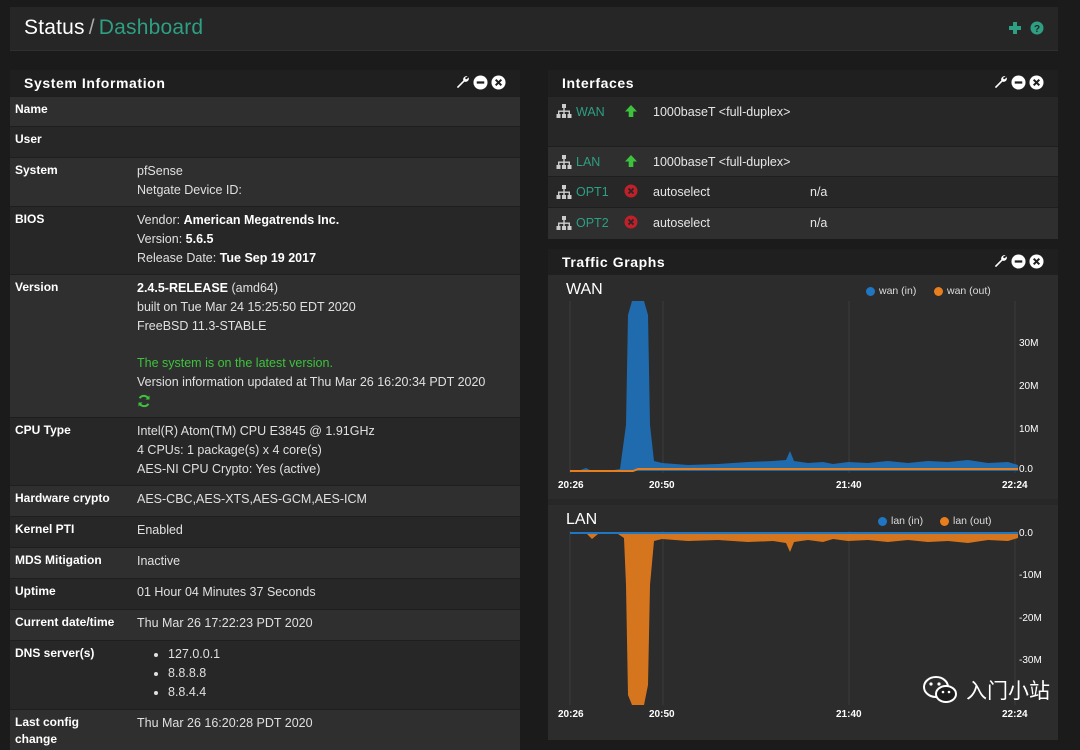 This screenshot has width=1080, height=750. I want to click on panel-title: Traffic Graphs, so click(614, 262).